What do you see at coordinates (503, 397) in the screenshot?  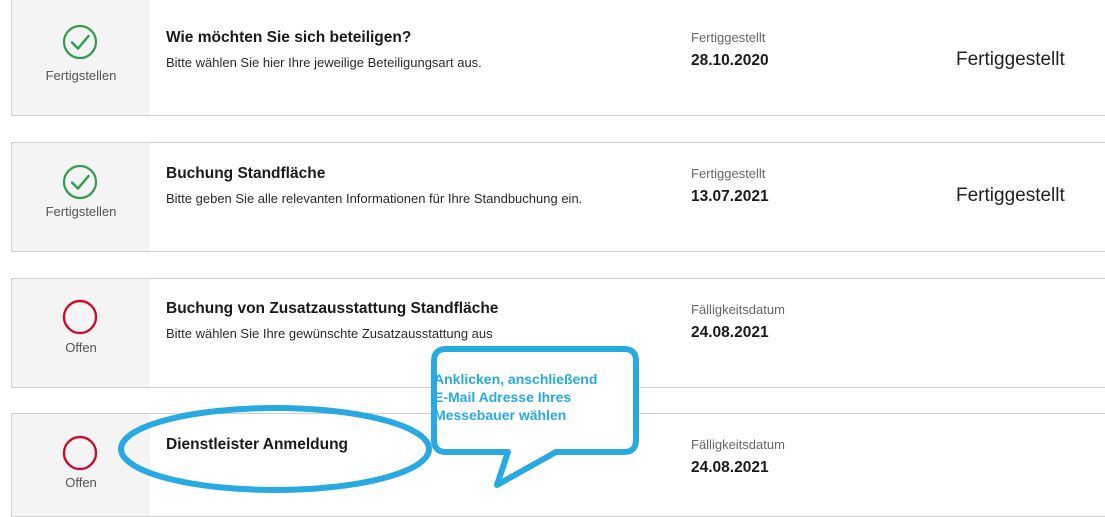 I see `callout-line: E-Mail Adresse Ihres` at bounding box center [503, 397].